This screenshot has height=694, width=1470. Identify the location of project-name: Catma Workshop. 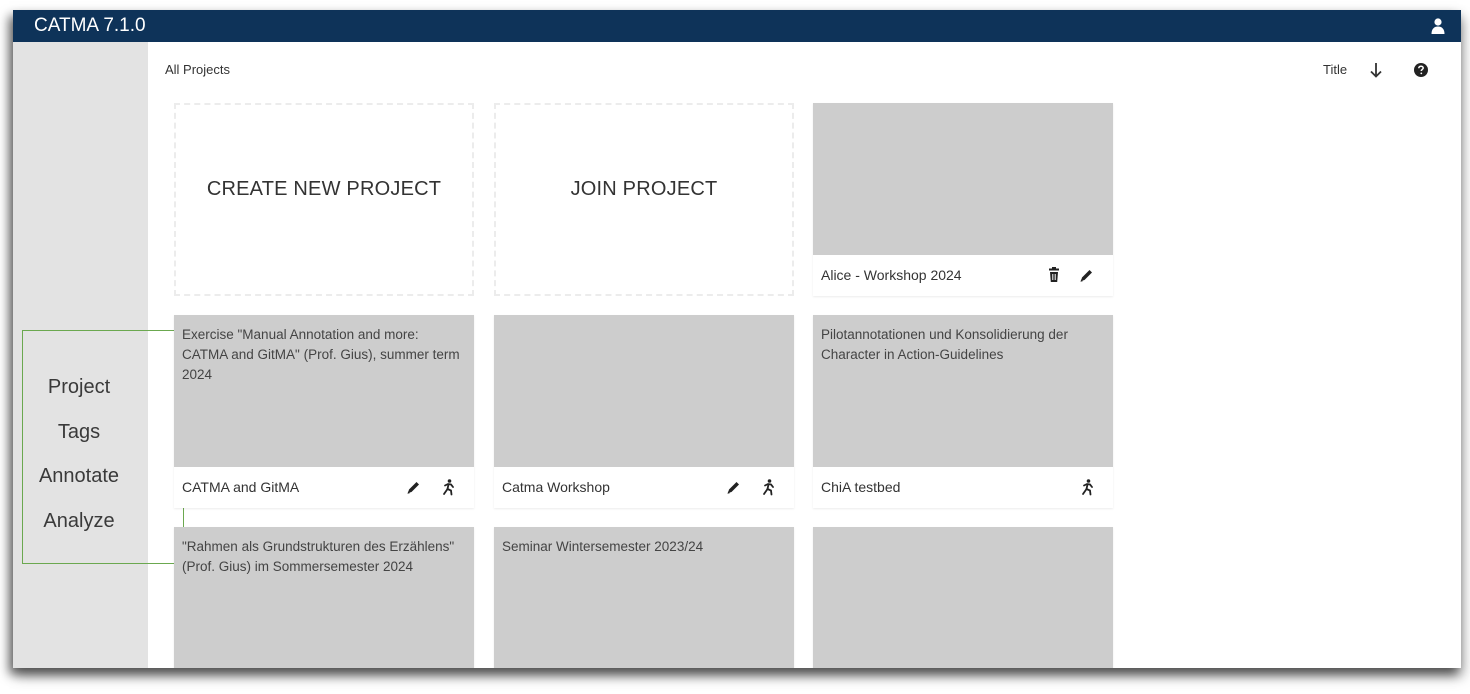
(556, 487).